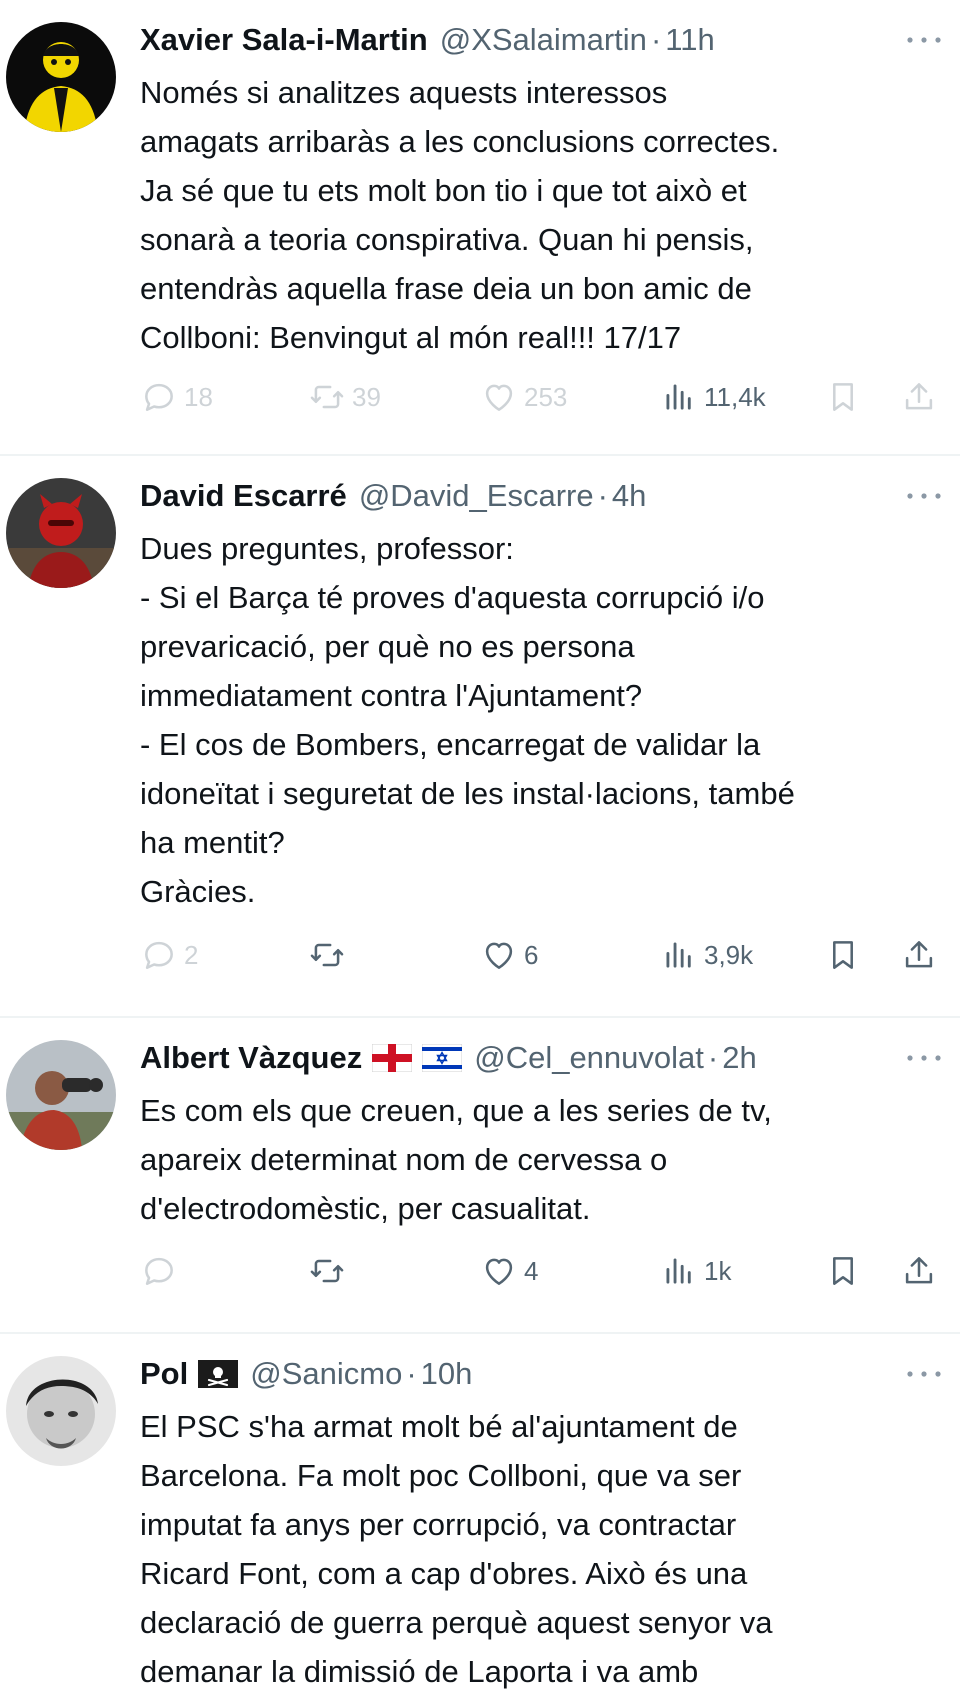 The height and width of the screenshot is (1706, 960). I want to click on views-count: 3,9k, so click(729, 954).